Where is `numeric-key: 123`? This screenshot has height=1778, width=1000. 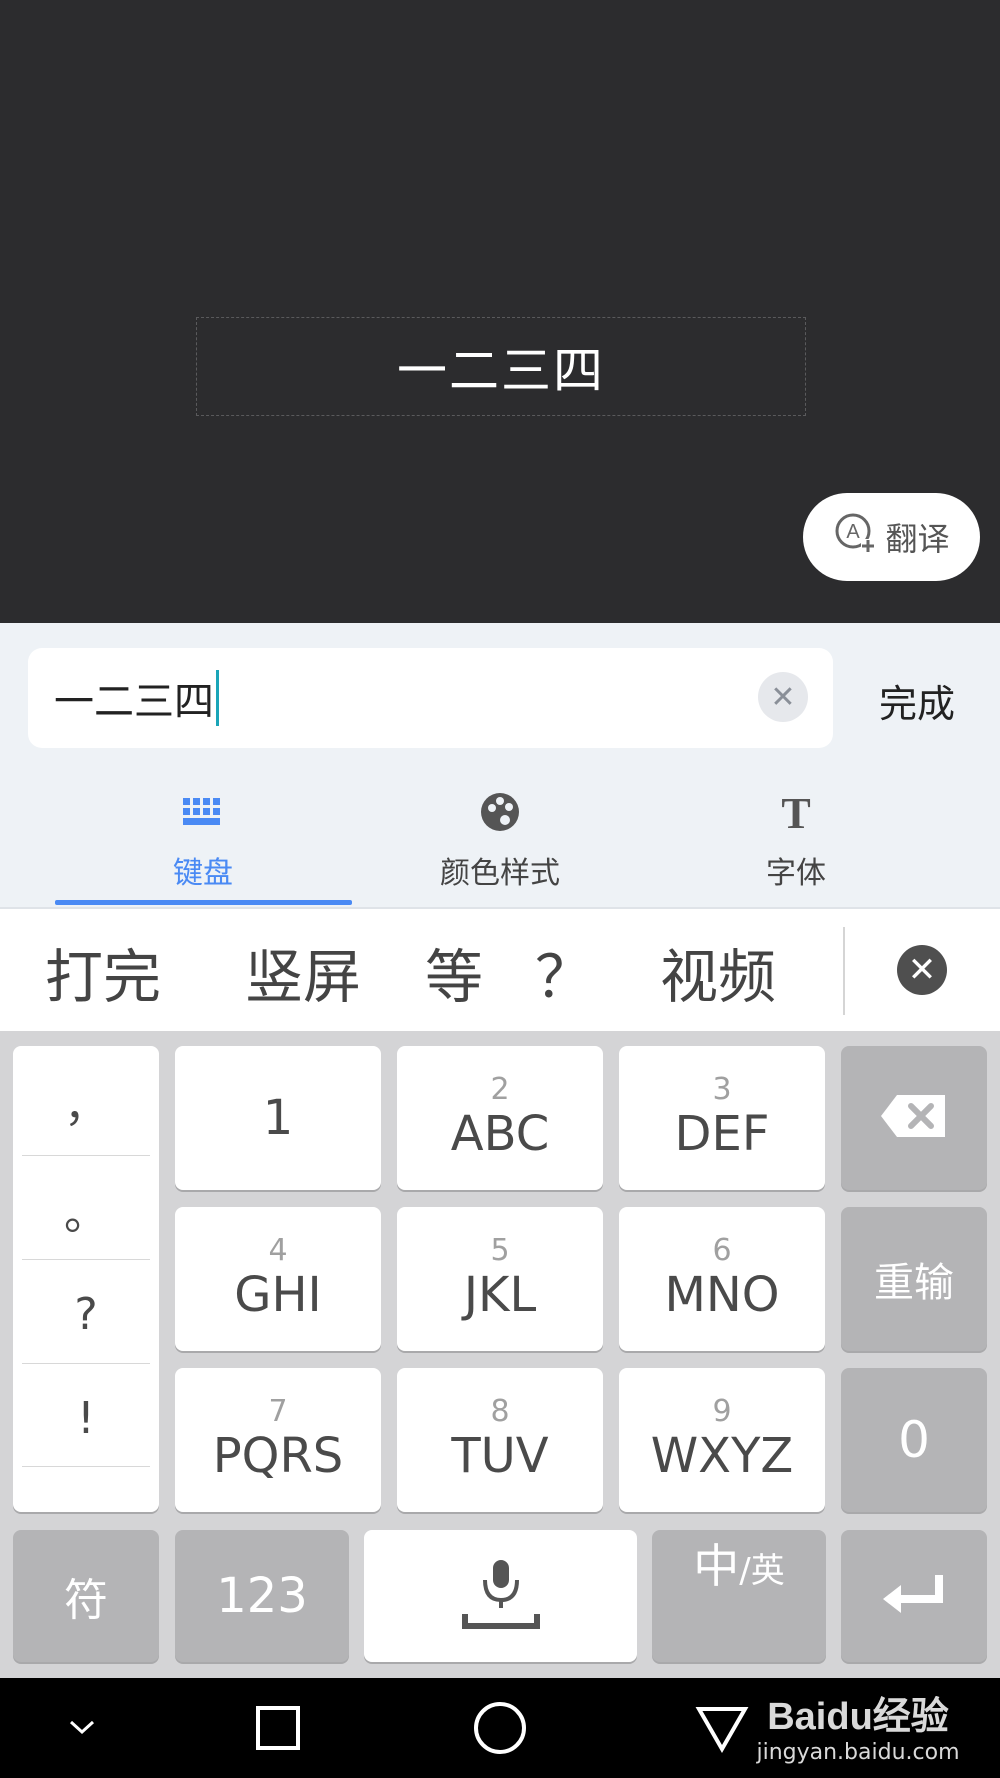 numeric-key: 123 is located at coordinates (262, 1596).